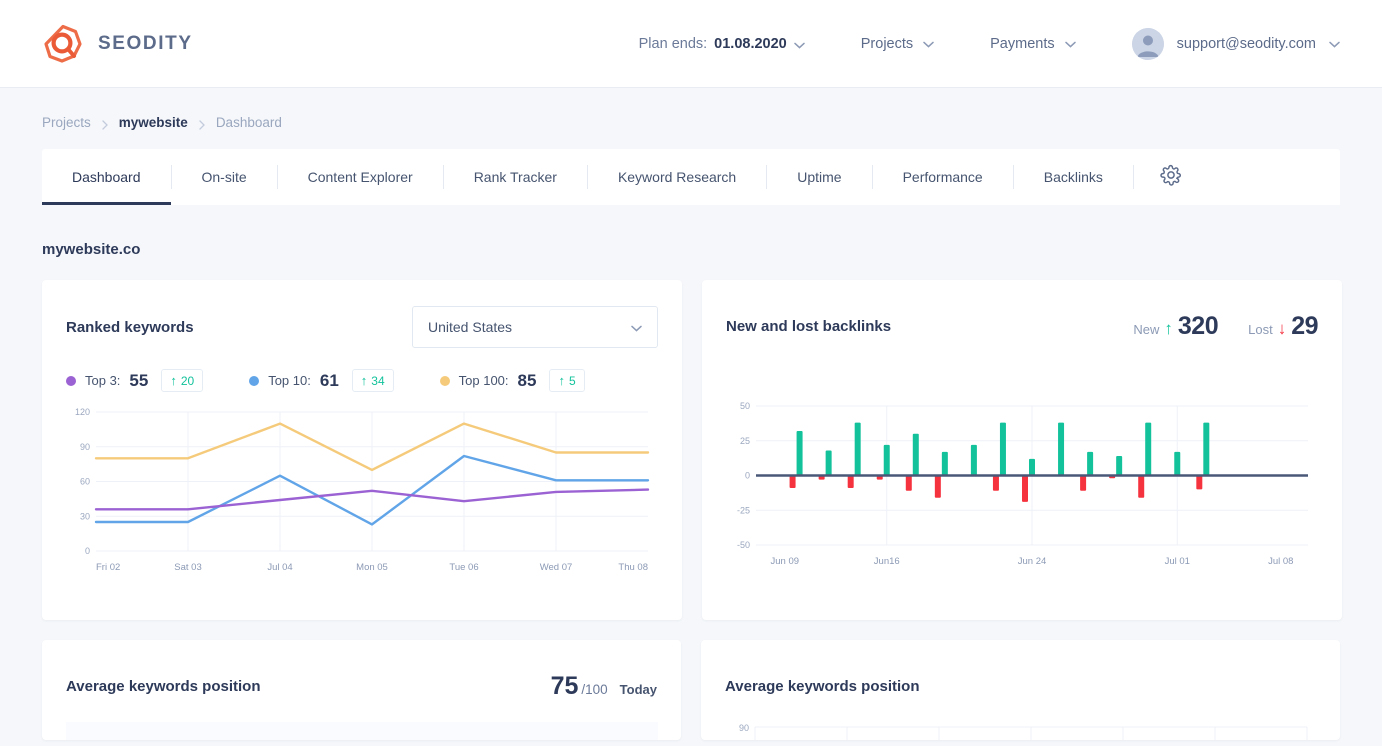  I want to click on new-lost-backlinks-bar-chart: -50 -25 0 25 50 Jun 09 Jun16 Jun 24 Jul 01 Jul 08, so click(1022, 485).